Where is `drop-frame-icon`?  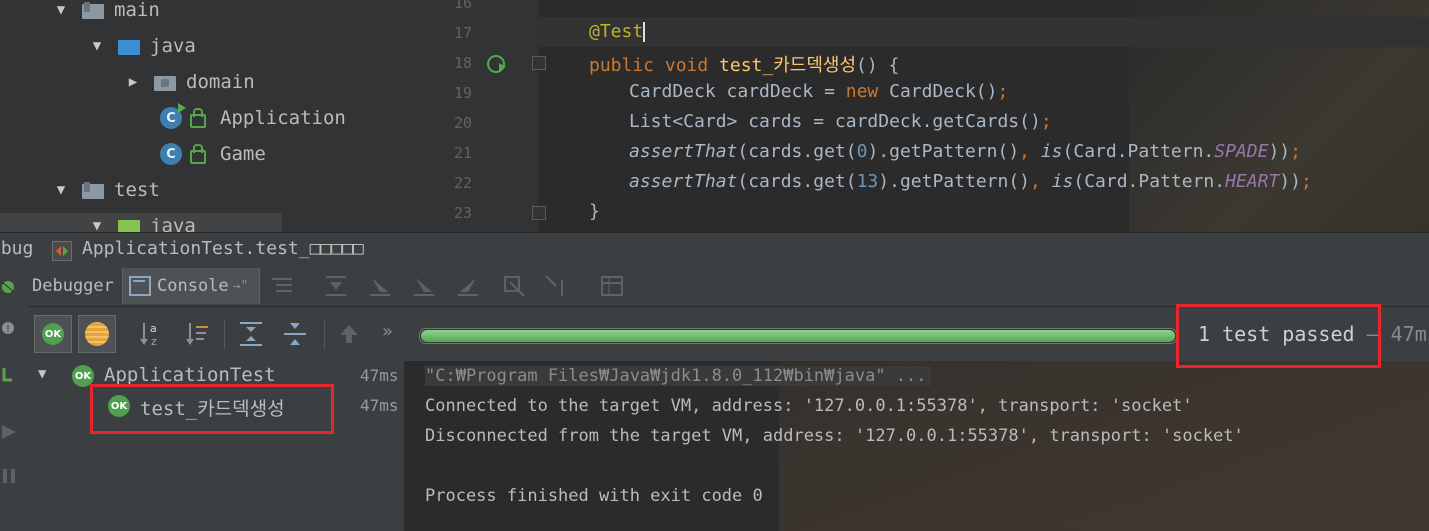 drop-frame-icon is located at coordinates (514, 286).